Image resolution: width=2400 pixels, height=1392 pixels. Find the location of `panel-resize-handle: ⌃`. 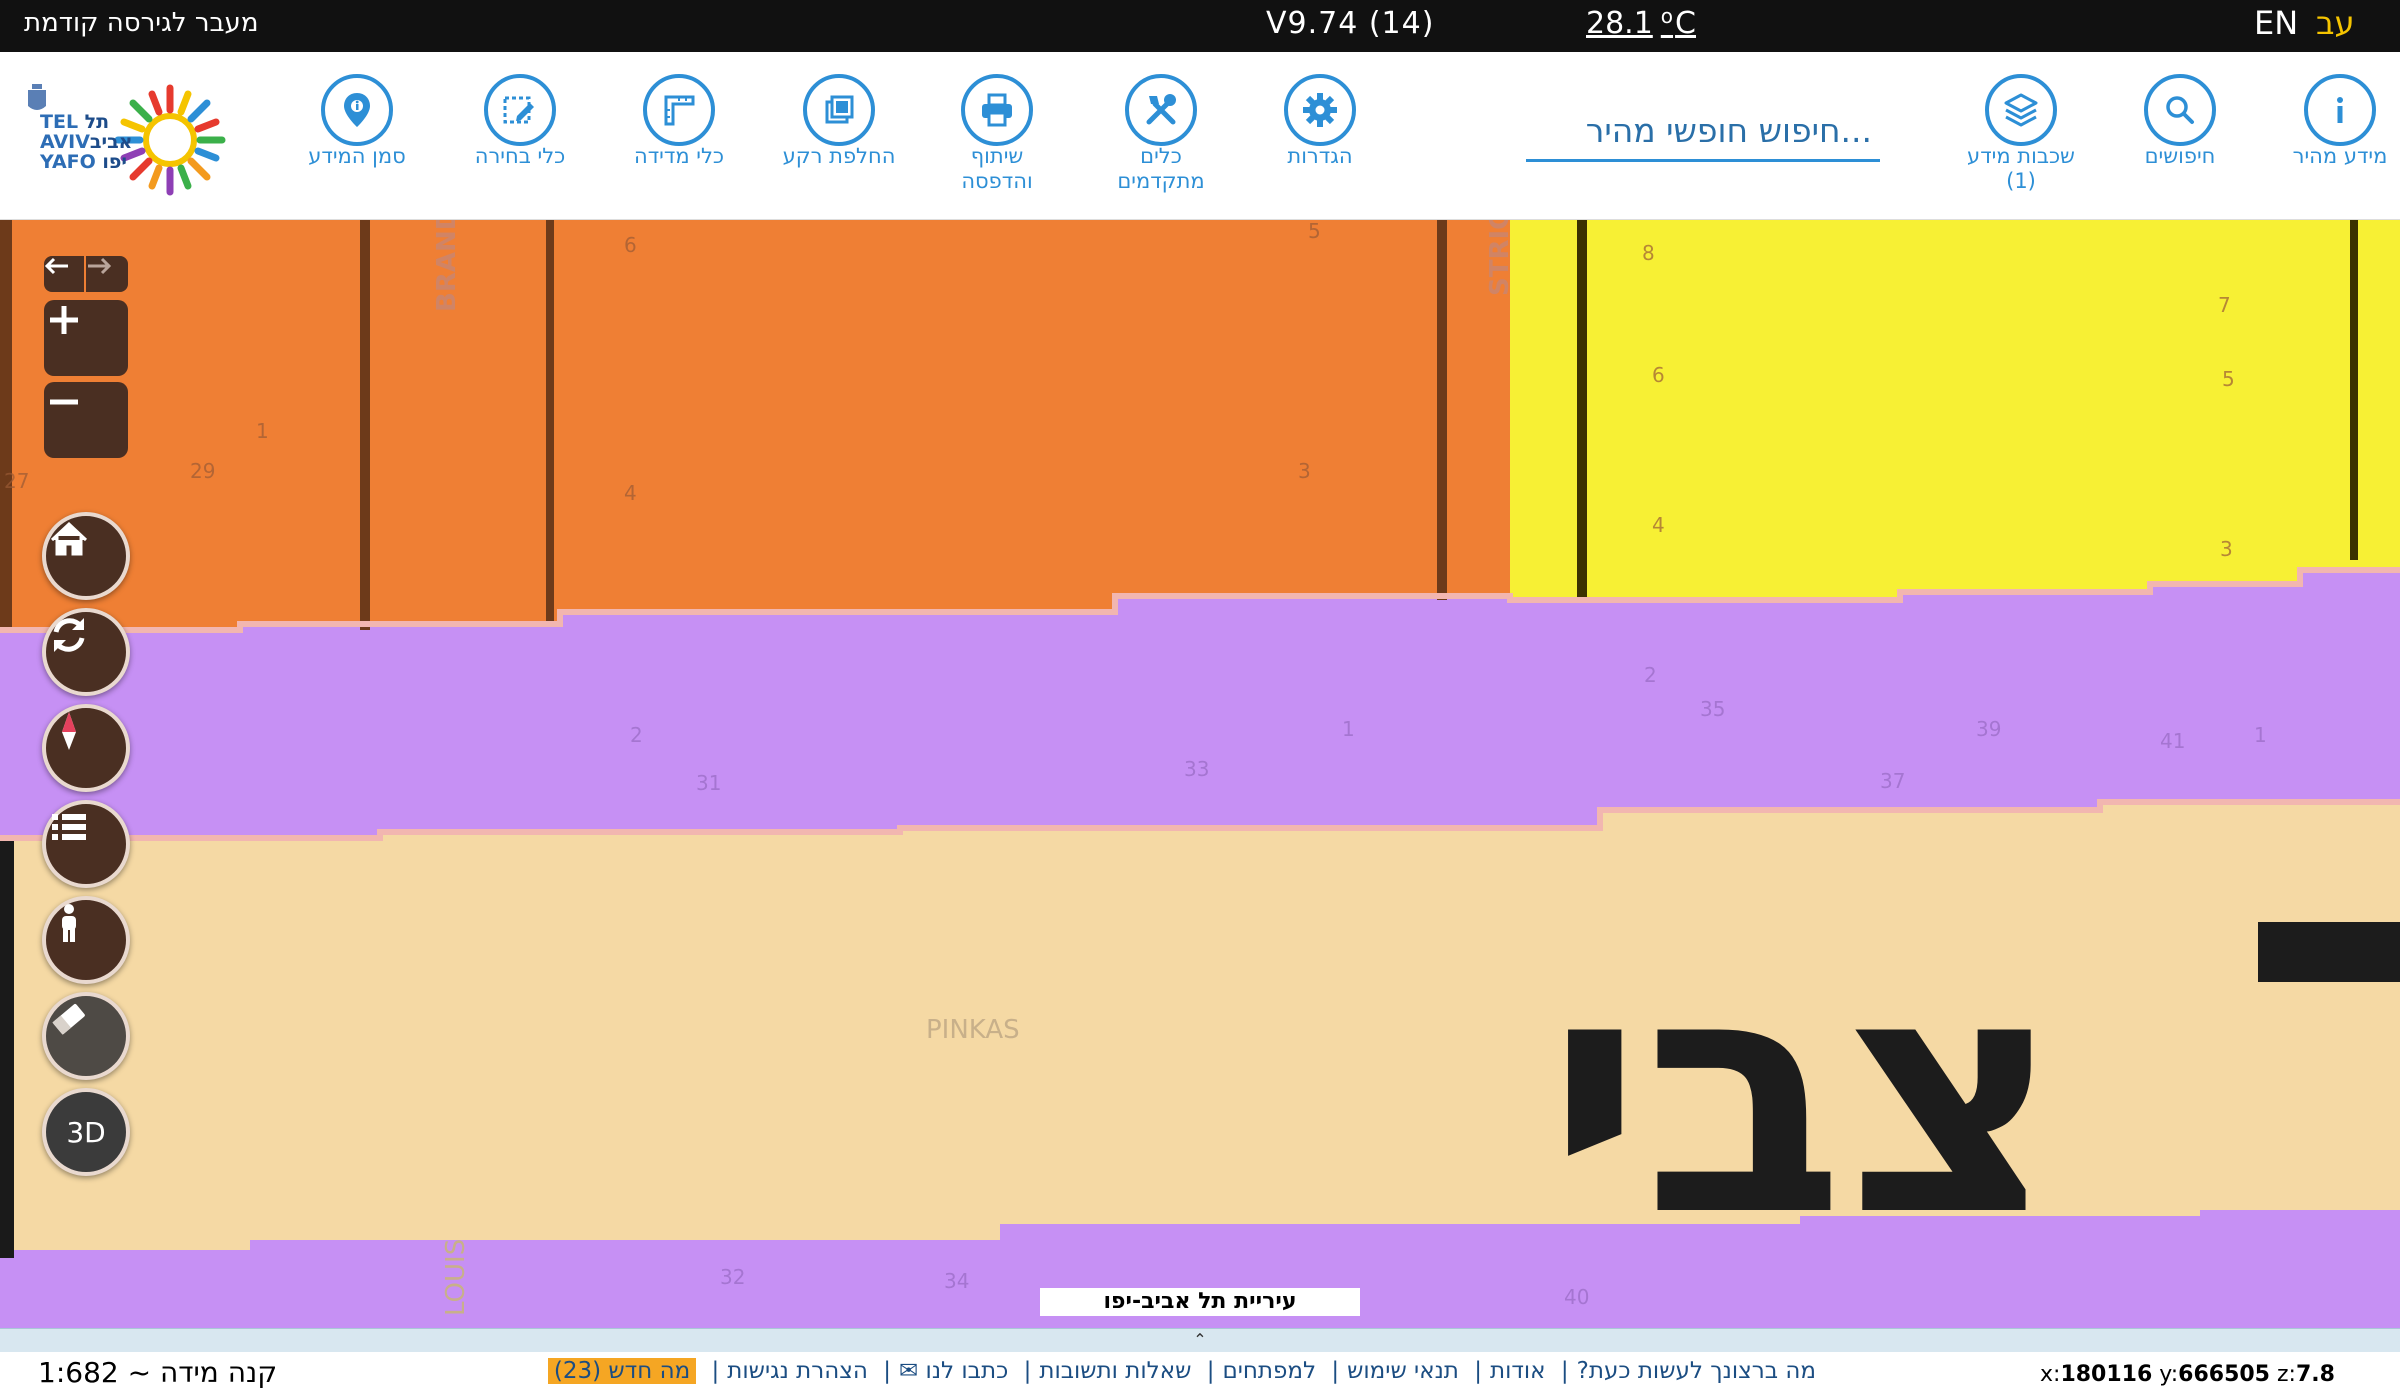

panel-resize-handle: ⌃ is located at coordinates (1200, 1340).